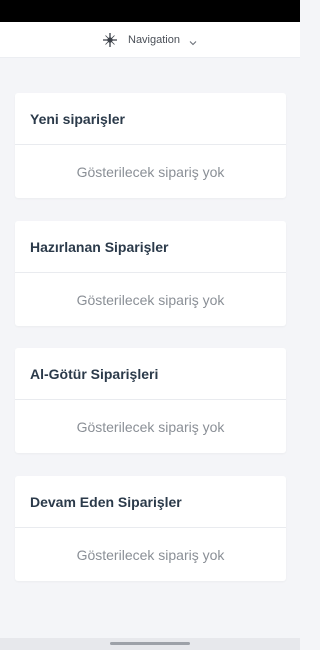  I want to click on home-indicator, so click(150, 644).